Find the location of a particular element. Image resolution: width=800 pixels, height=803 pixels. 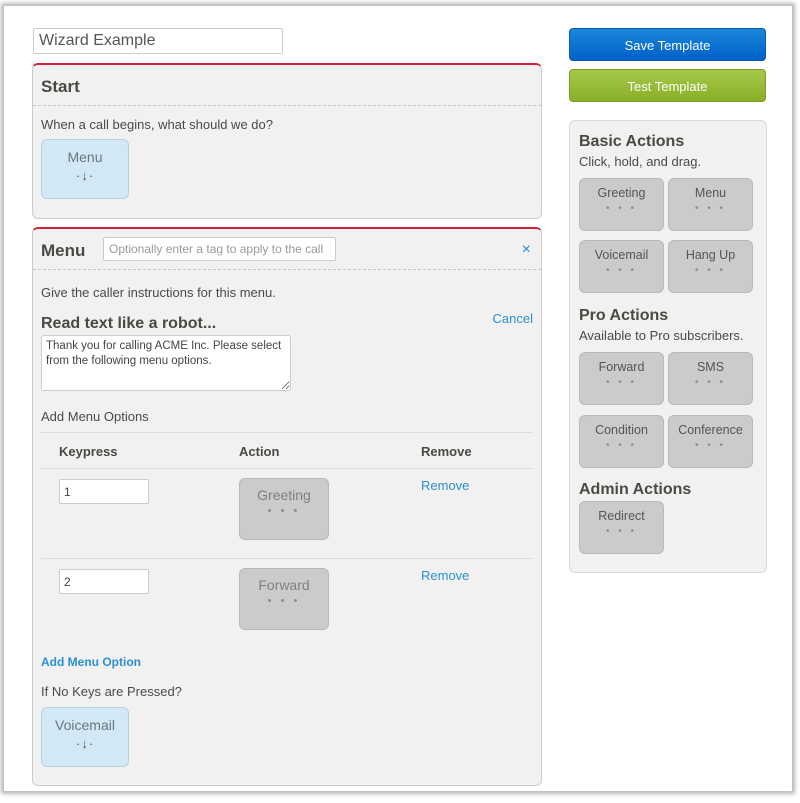

action-tile-sms: SMS • • • is located at coordinates (710, 378).